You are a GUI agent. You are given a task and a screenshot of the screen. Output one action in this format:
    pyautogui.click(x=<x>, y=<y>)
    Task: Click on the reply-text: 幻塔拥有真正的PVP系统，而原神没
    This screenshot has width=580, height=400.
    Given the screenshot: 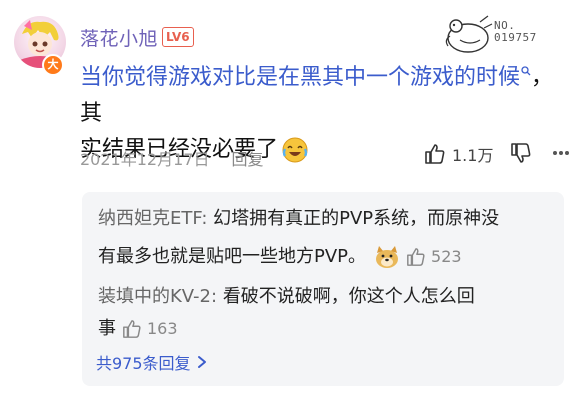 What is the action you would take?
    pyautogui.click(x=356, y=218)
    